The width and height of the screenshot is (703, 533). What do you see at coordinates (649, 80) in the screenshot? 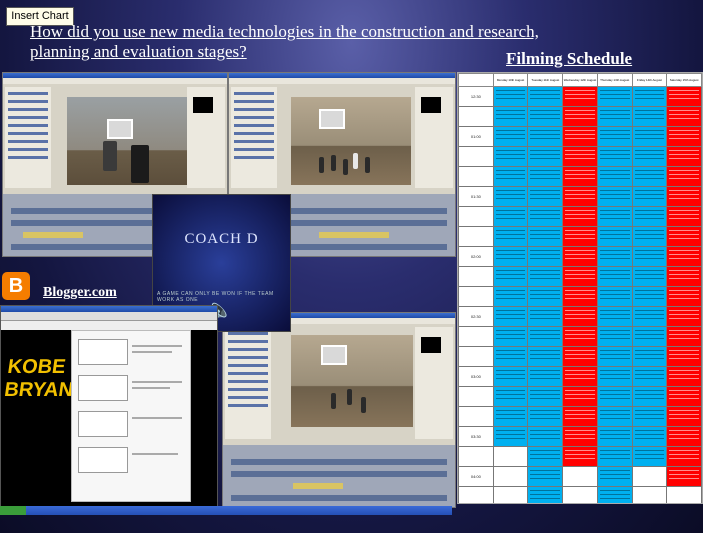
I see `header-friday: Friday 14th August` at bounding box center [649, 80].